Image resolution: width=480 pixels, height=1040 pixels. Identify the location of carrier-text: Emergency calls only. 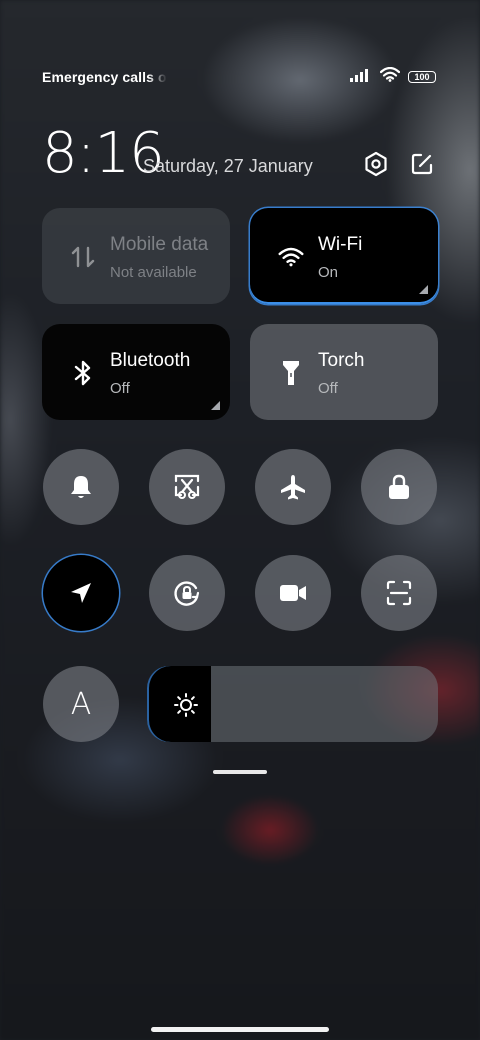
(104, 77).